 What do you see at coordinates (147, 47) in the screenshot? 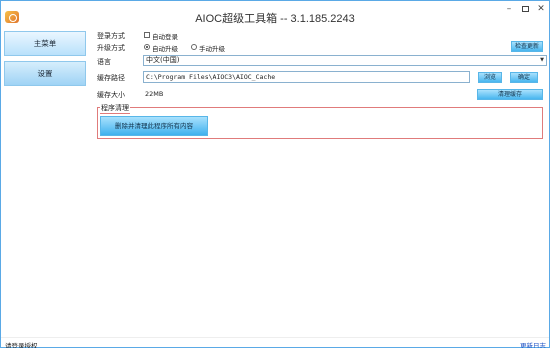
I see `auto-upgrade-radio` at bounding box center [147, 47].